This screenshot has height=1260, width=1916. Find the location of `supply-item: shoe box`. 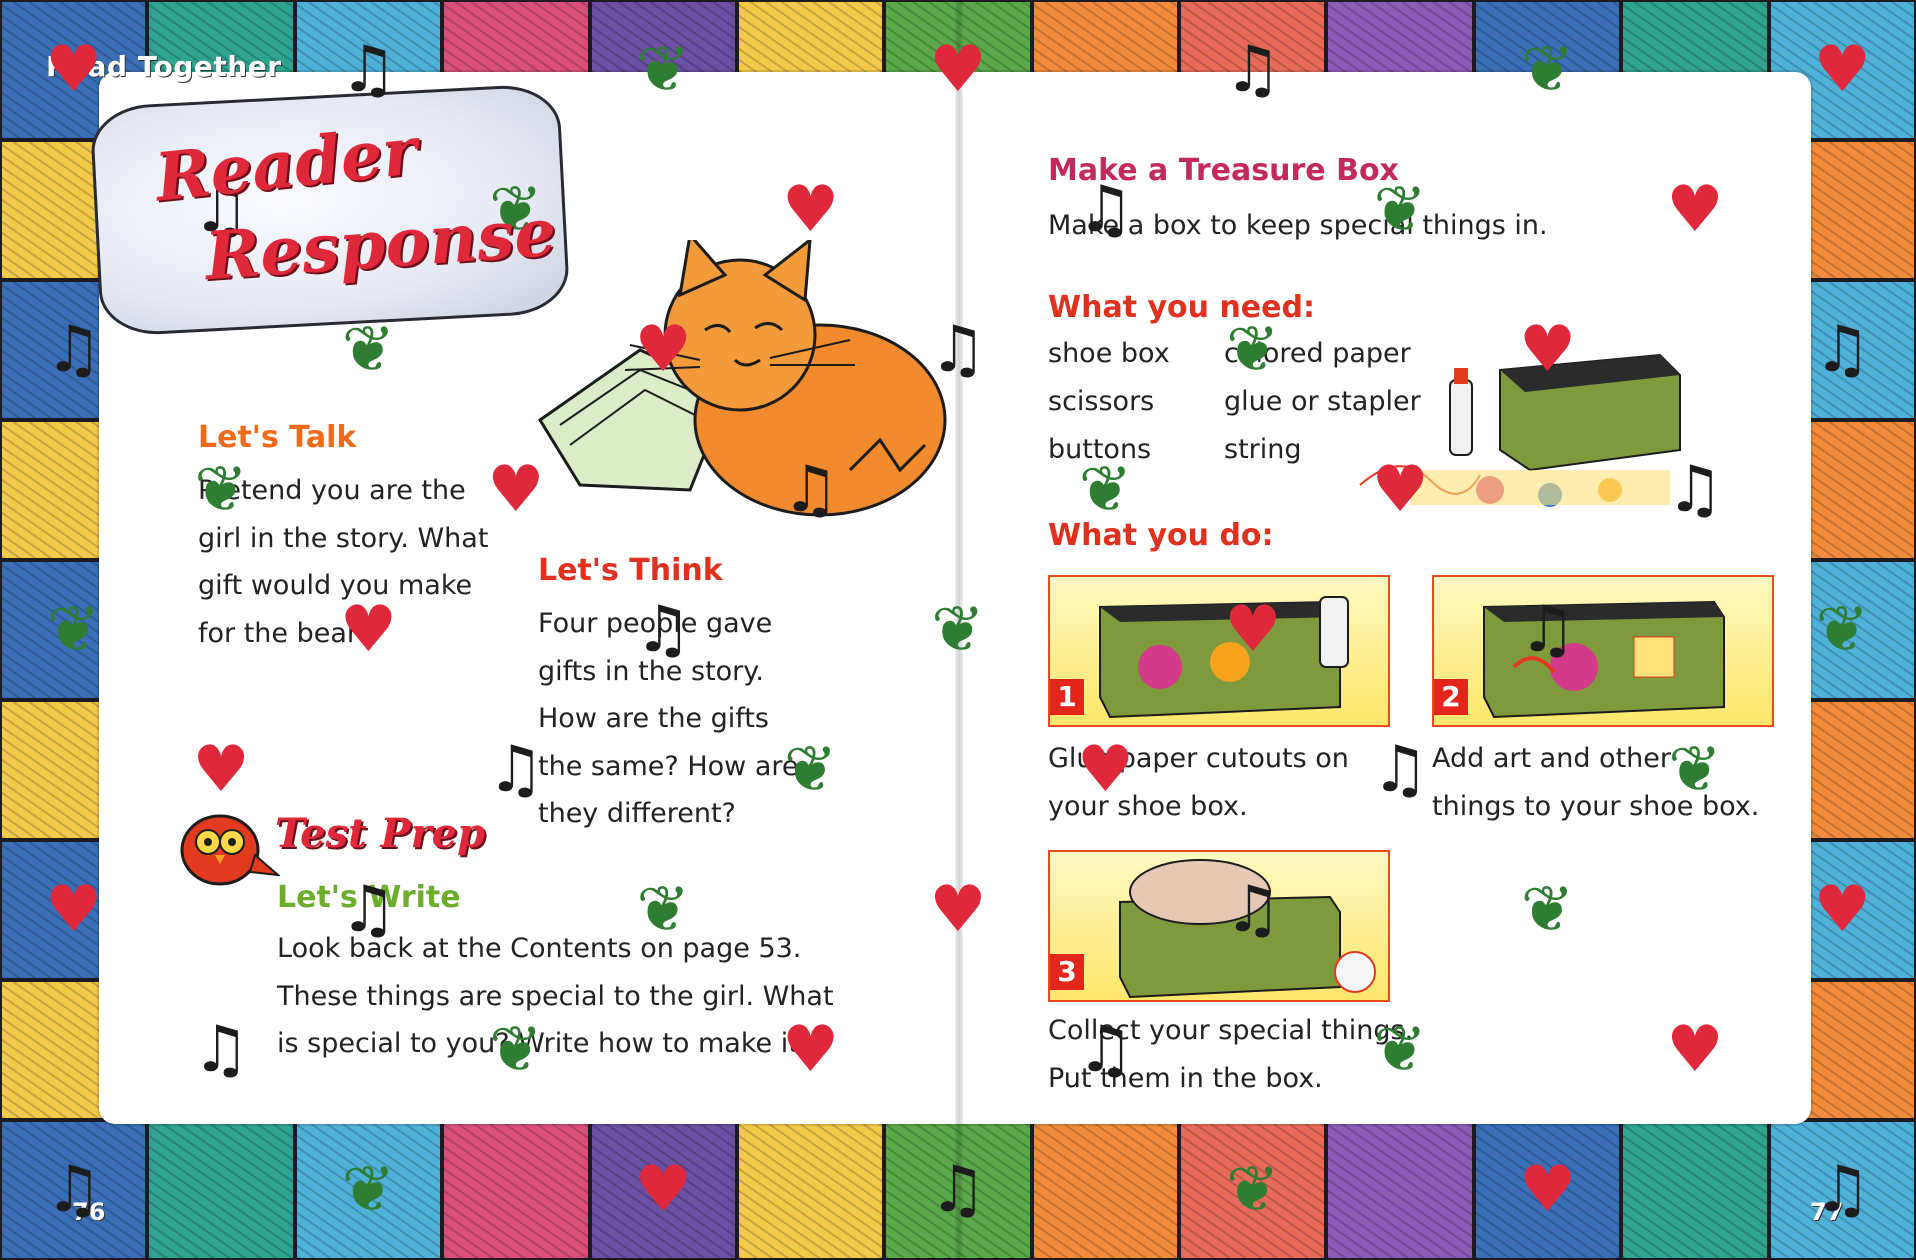

supply-item: shoe box is located at coordinates (1109, 353).